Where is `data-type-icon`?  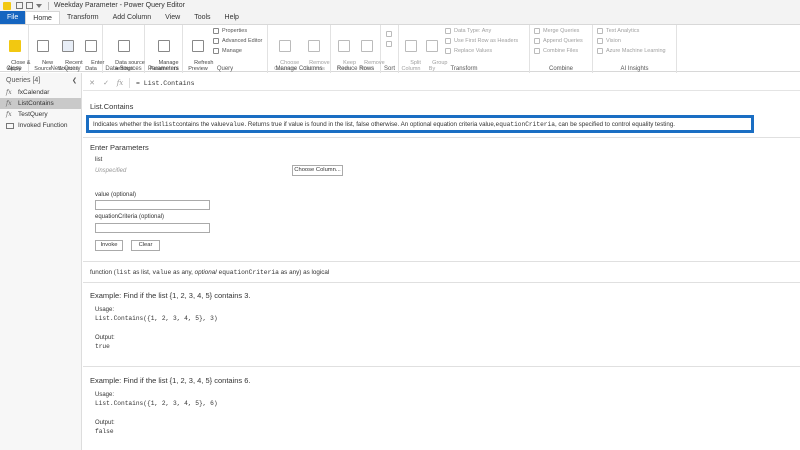 data-type-icon is located at coordinates (448, 31).